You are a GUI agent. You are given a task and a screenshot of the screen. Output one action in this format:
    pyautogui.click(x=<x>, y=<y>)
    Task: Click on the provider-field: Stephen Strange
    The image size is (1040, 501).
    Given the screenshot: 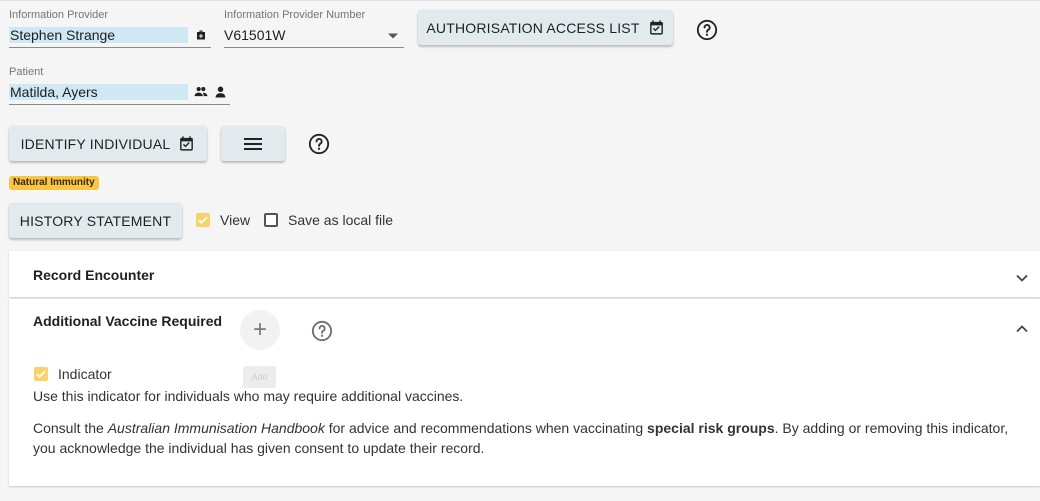 What is the action you would take?
    pyautogui.click(x=110, y=36)
    